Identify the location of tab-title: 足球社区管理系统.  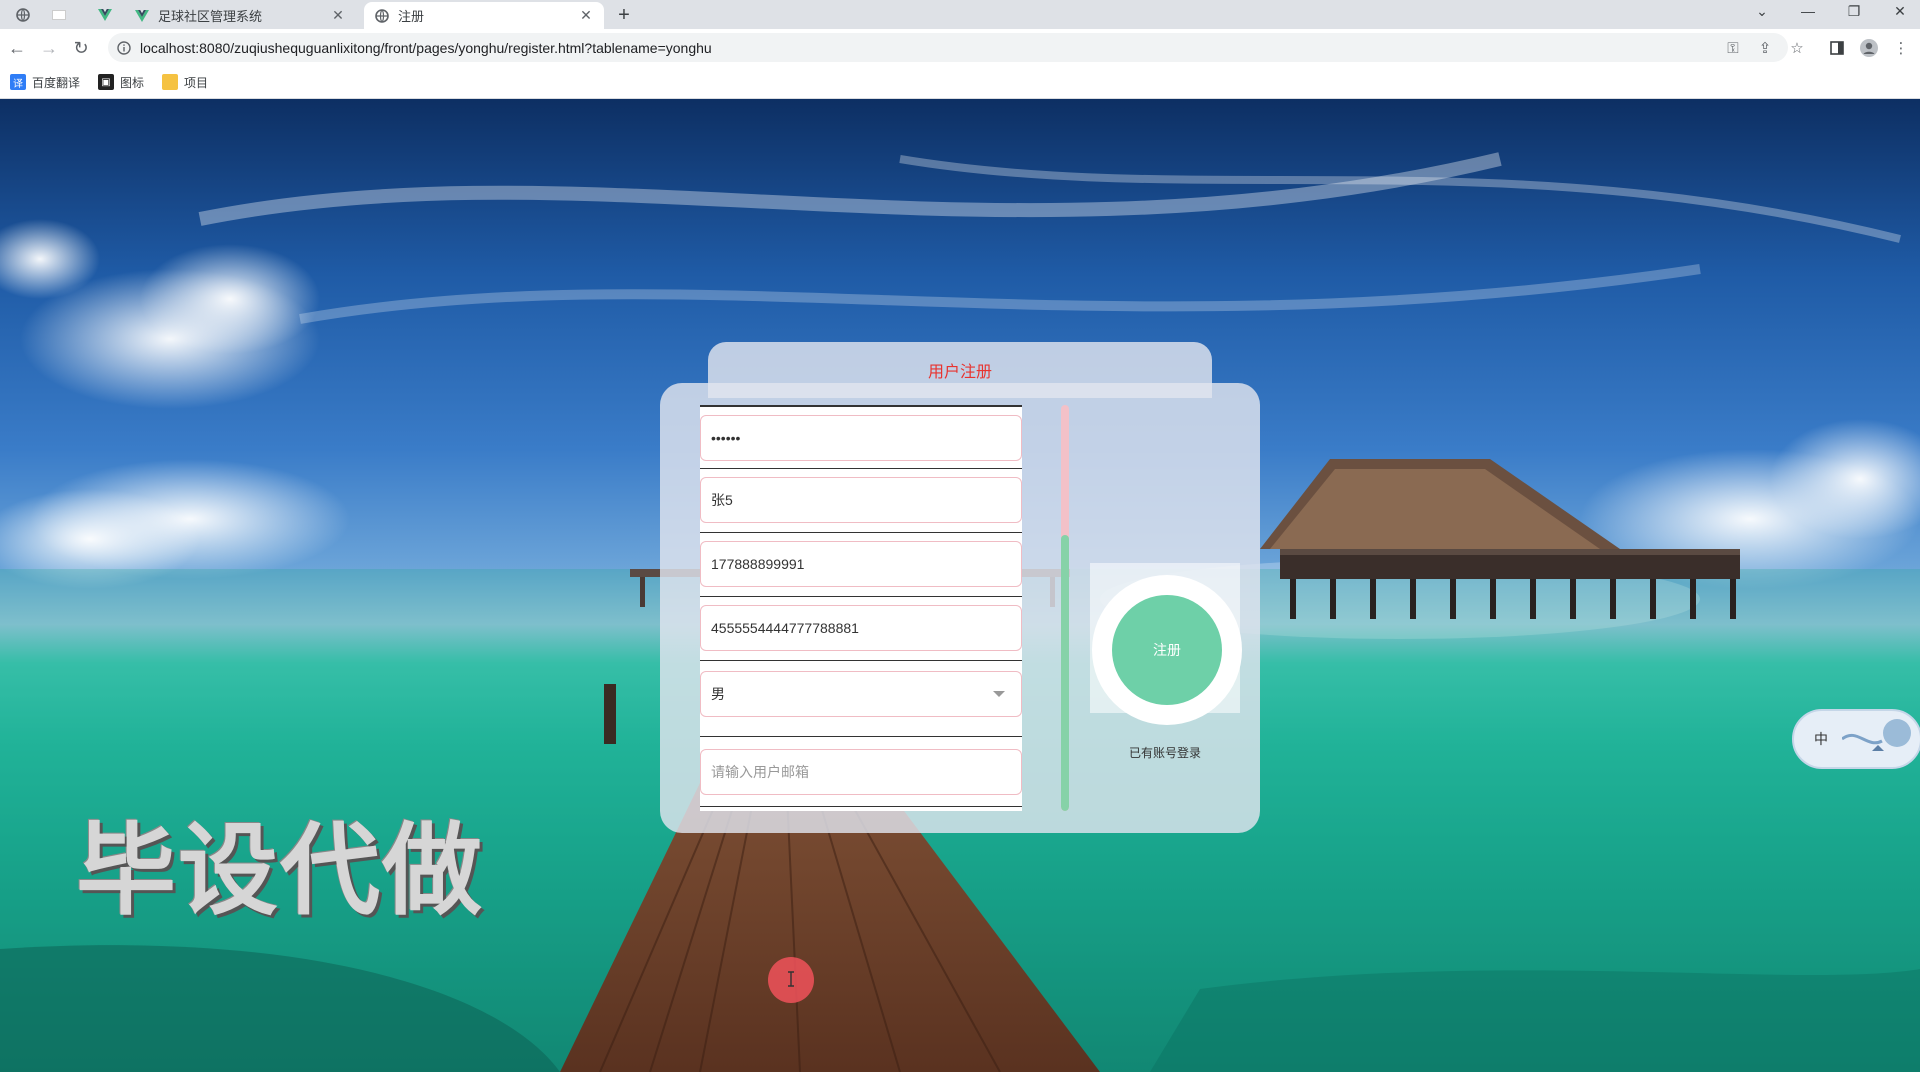
(210, 16).